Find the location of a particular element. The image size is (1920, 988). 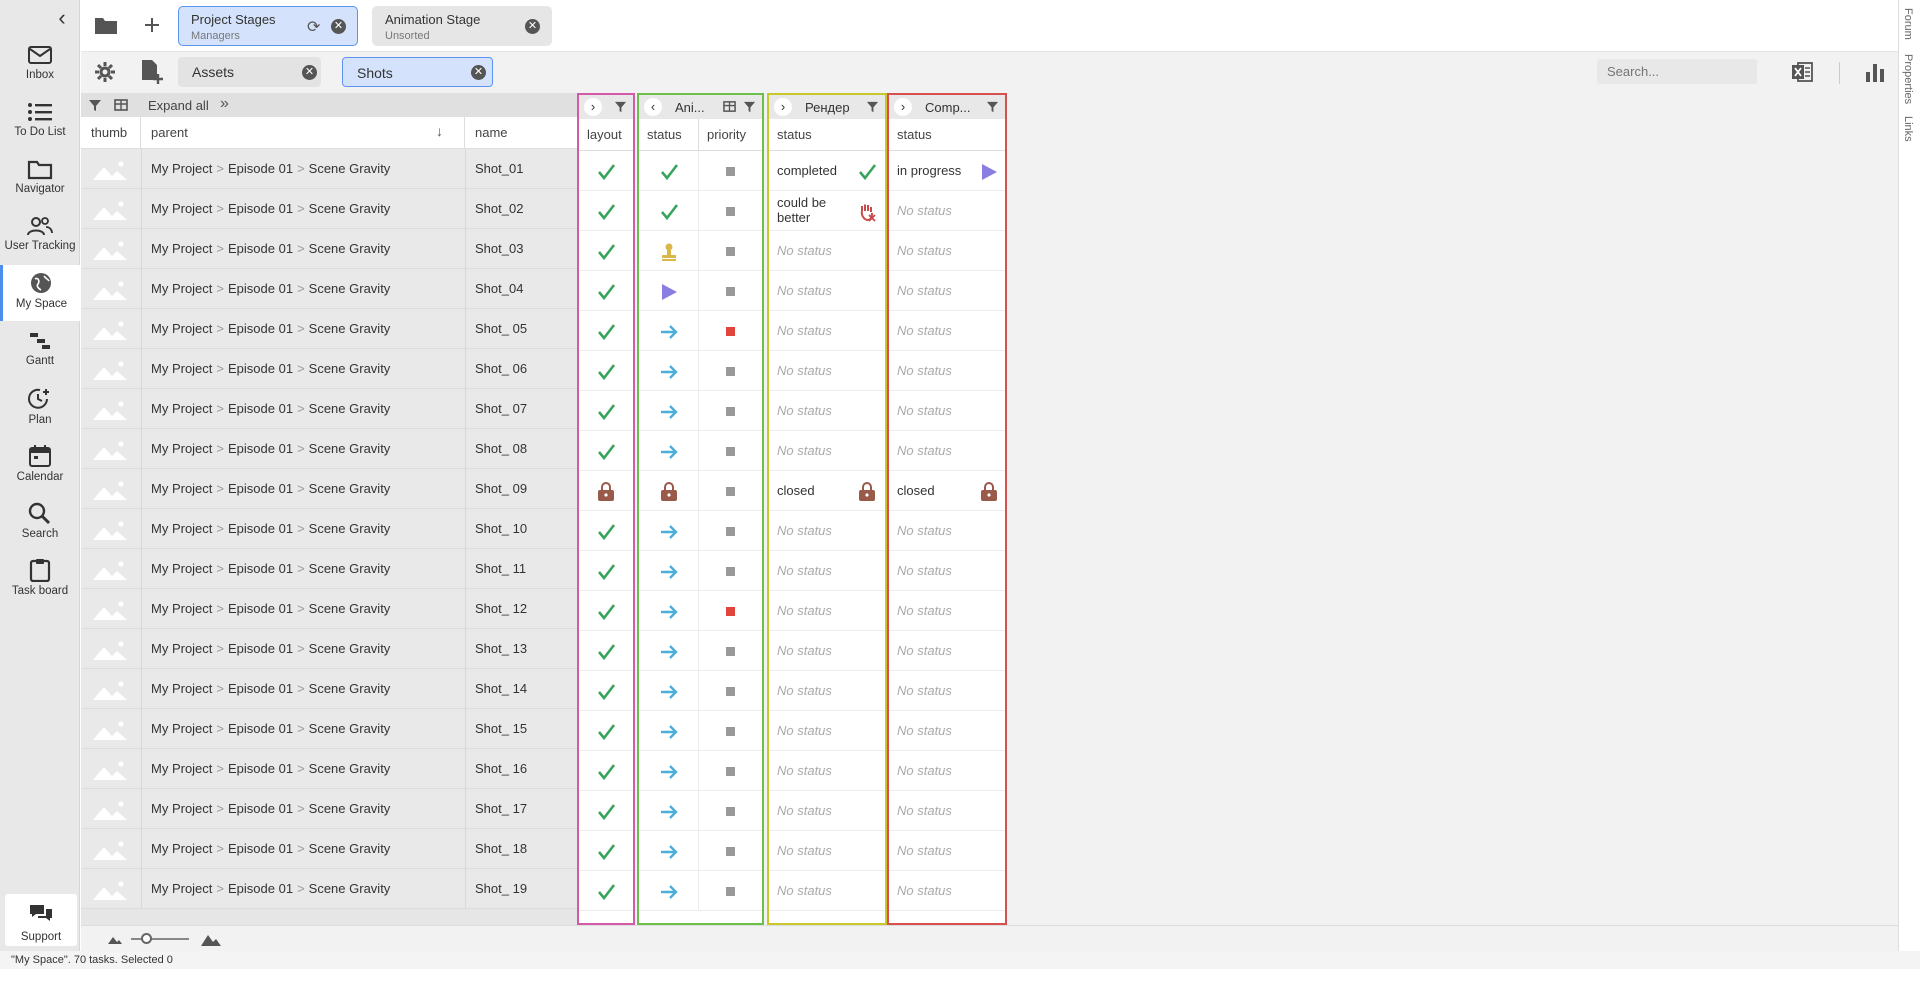

tab-animation-stage: Animation Stage Unsorted ✕ is located at coordinates (462, 26).